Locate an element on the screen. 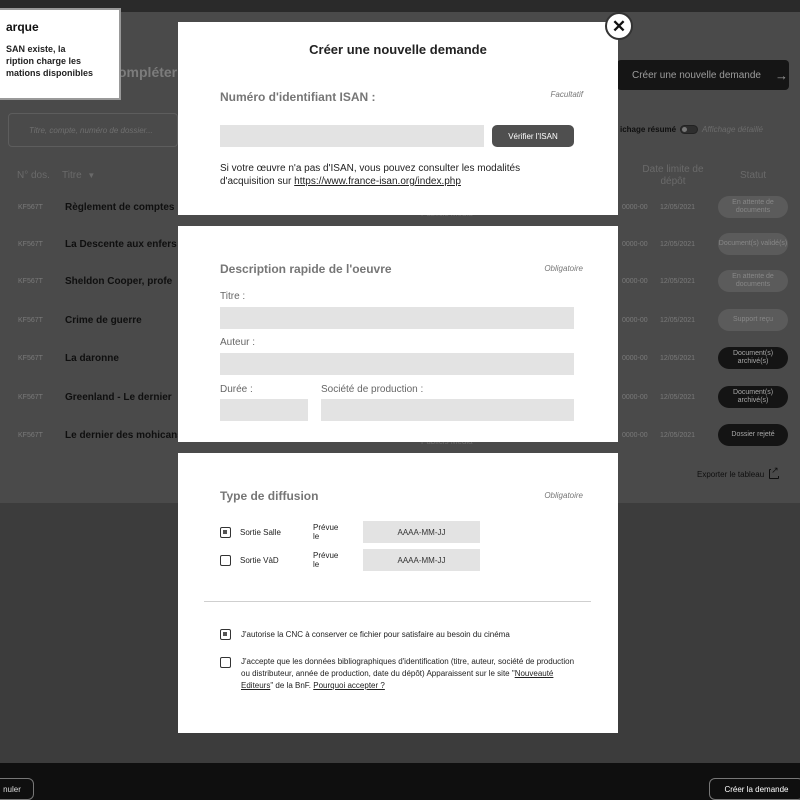 The width and height of the screenshot is (800, 800). isan-heading: Numéro d'identifiant ISAN : is located at coordinates (298, 97).